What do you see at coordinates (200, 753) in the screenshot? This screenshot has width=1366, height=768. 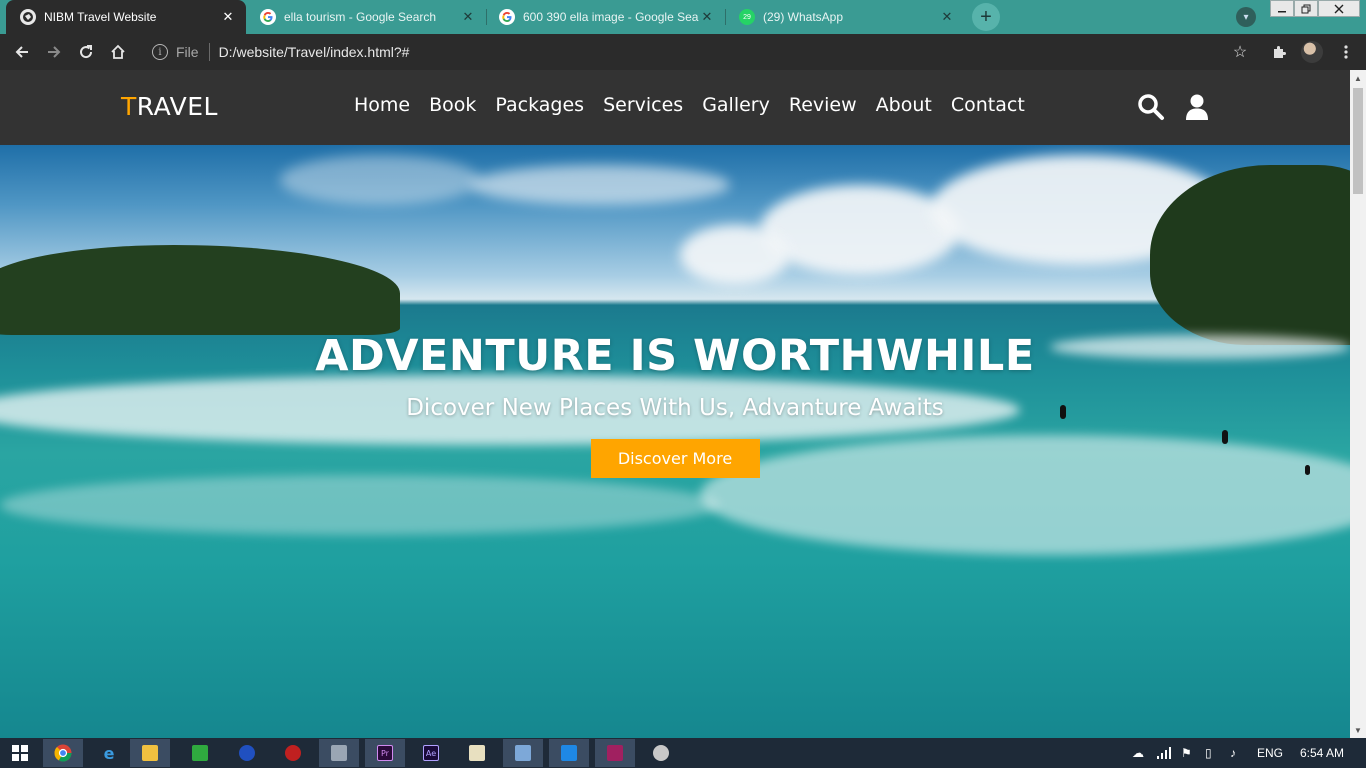 I see `green-app-icon` at bounding box center [200, 753].